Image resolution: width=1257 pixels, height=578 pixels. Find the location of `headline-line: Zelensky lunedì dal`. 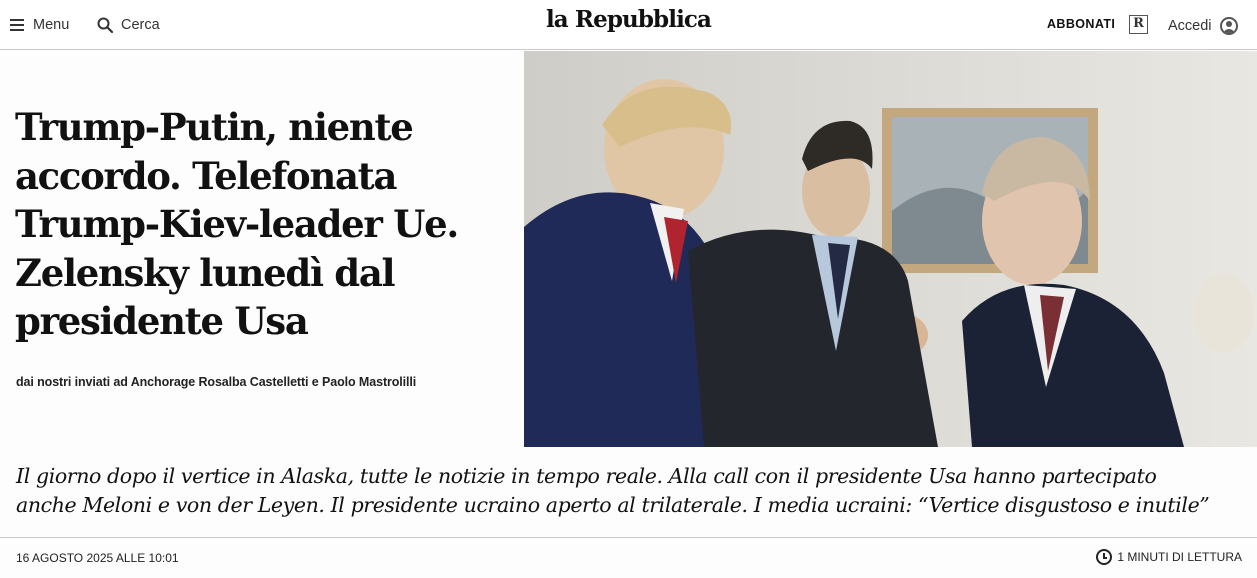

headline-line: Zelensky lunedì dal is located at coordinates (205, 272).